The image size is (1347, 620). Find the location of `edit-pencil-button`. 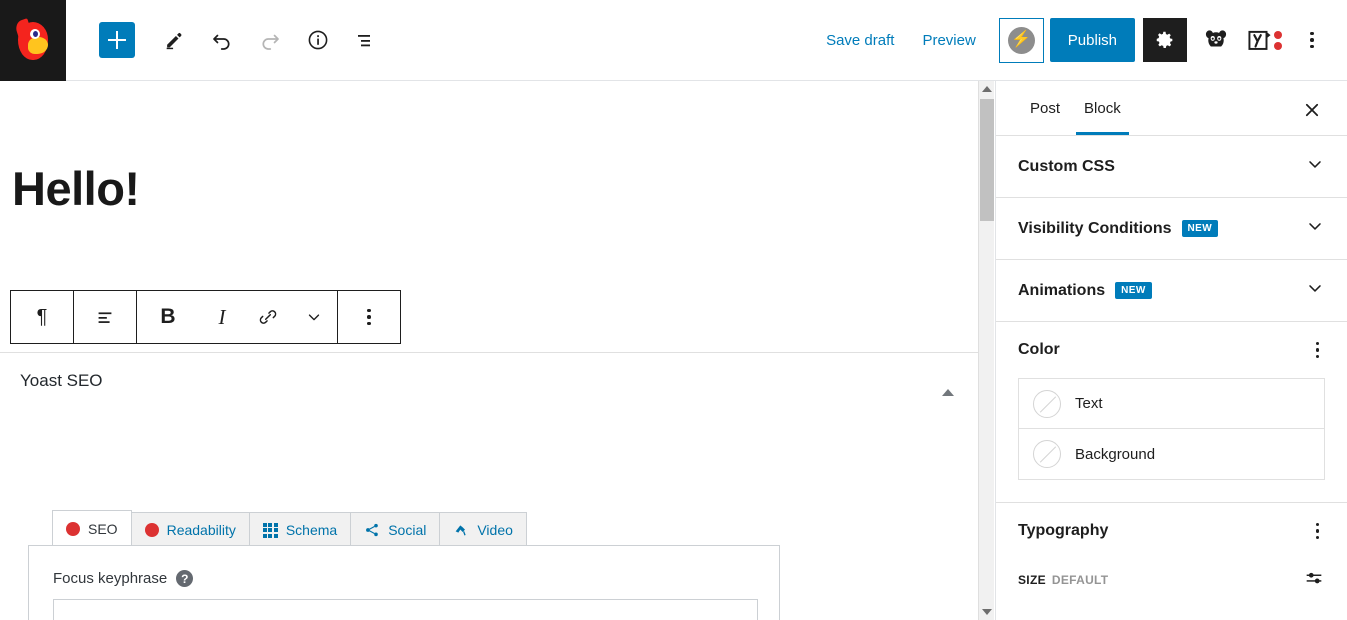

edit-pencil-button is located at coordinates (174, 40).